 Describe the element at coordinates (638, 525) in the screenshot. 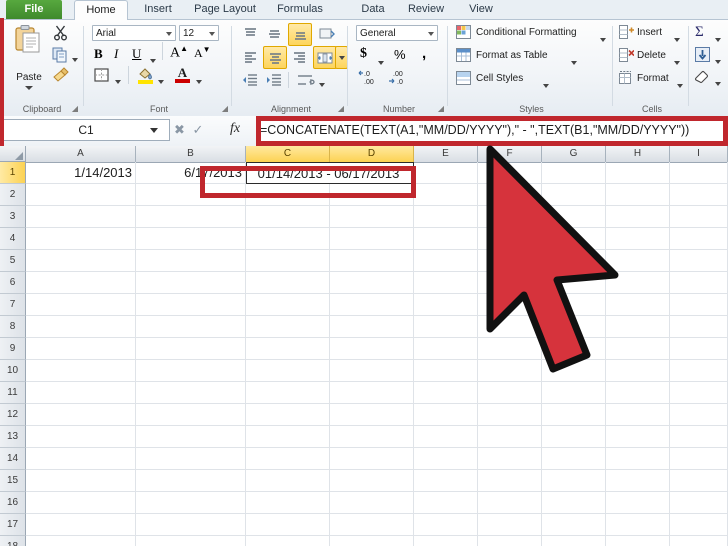

I see `cell-H17` at that location.